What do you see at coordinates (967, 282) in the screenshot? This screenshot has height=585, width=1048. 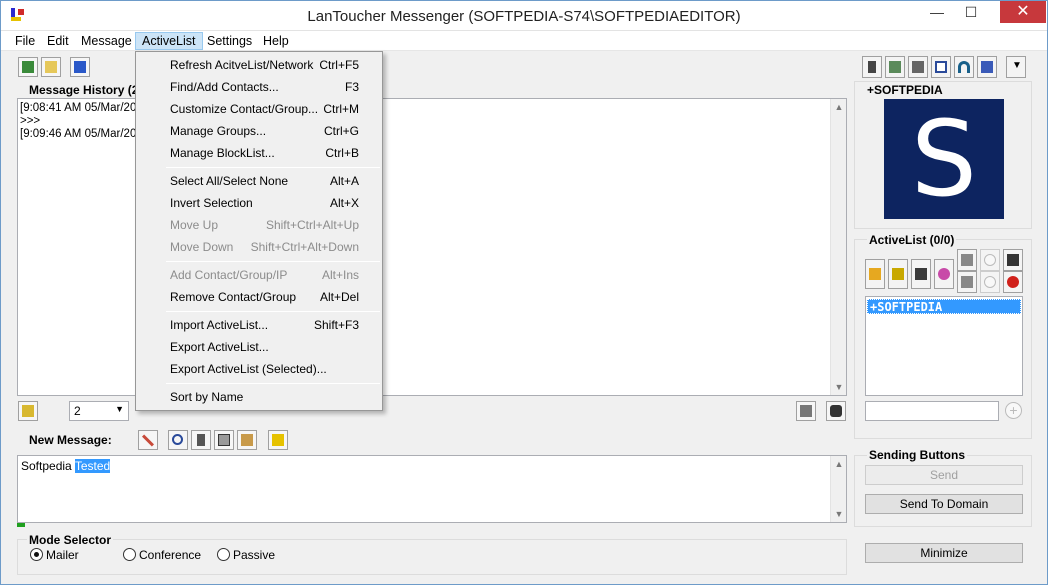 I see `list-view-2-button` at bounding box center [967, 282].